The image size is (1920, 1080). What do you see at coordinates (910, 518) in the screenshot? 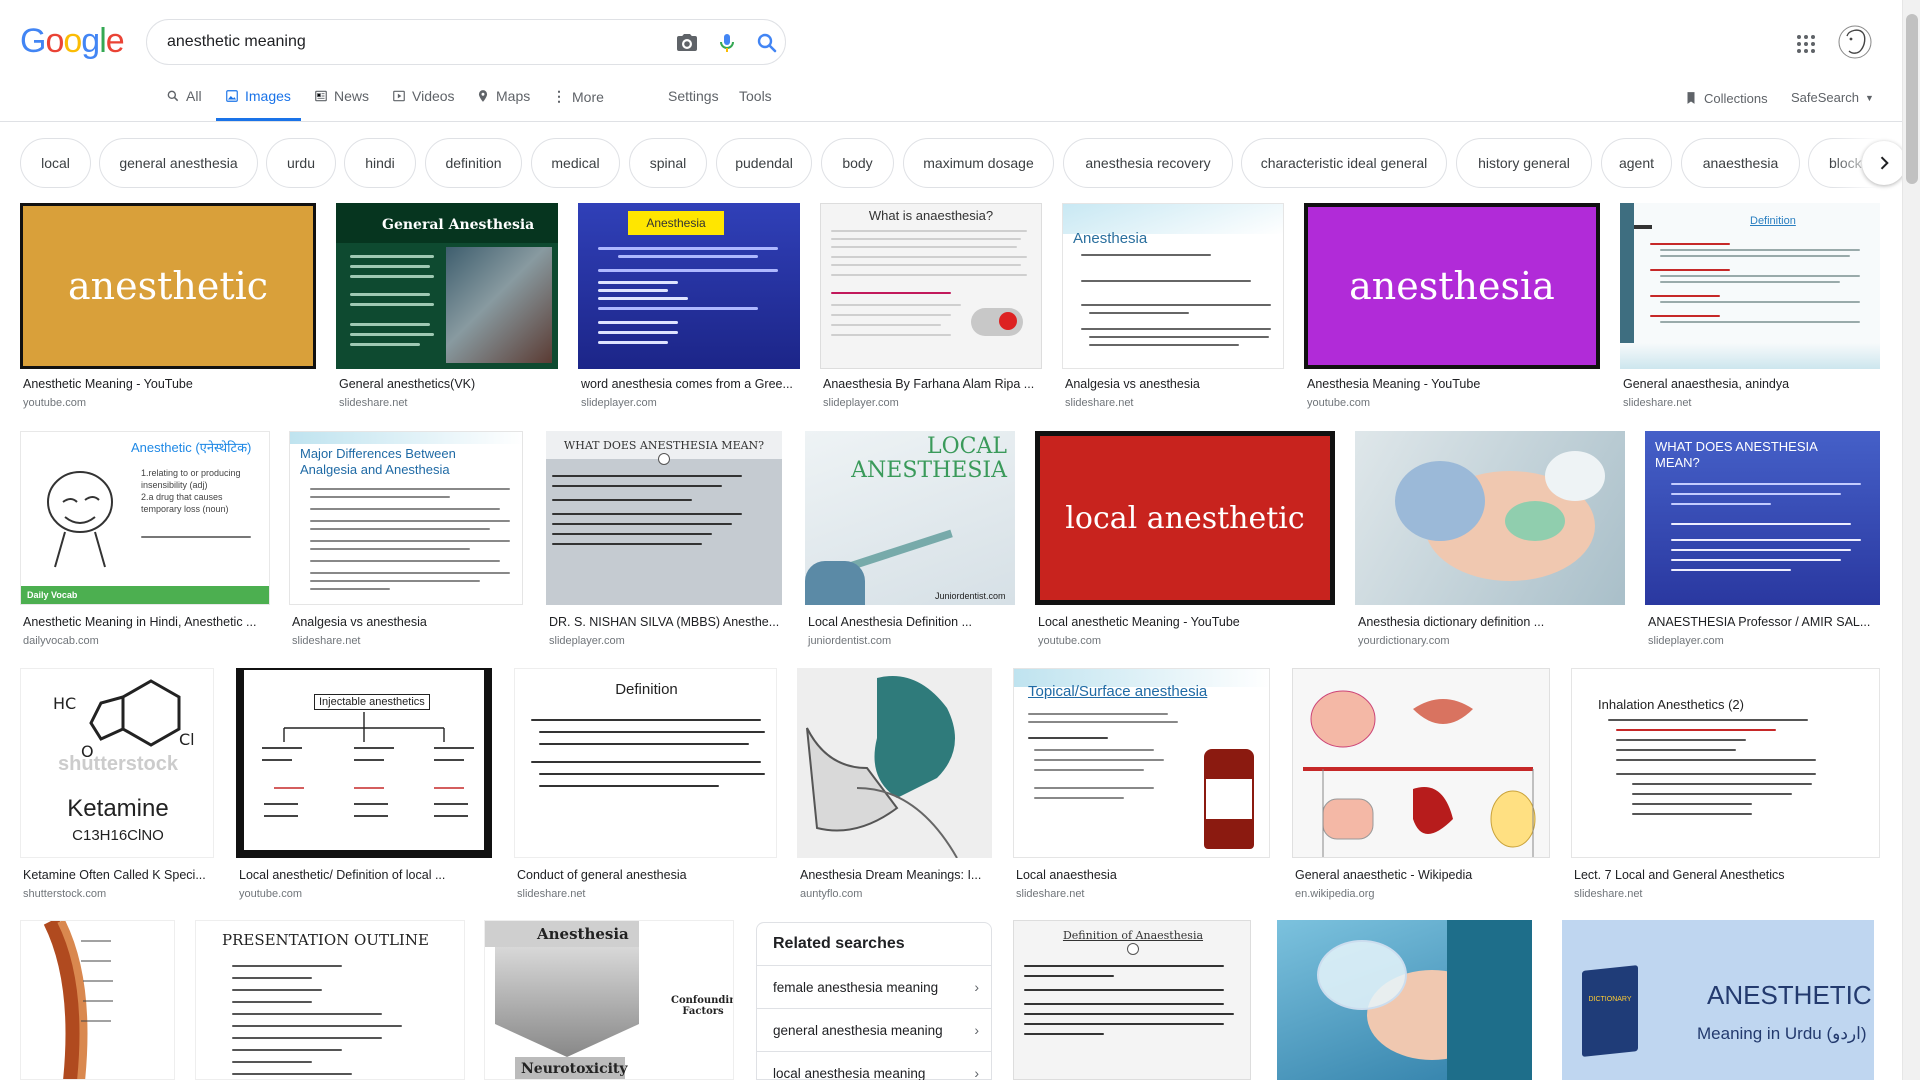
I see `result-thumbnail: LOCAL ANESTHESIA Juniordentist.com` at bounding box center [910, 518].